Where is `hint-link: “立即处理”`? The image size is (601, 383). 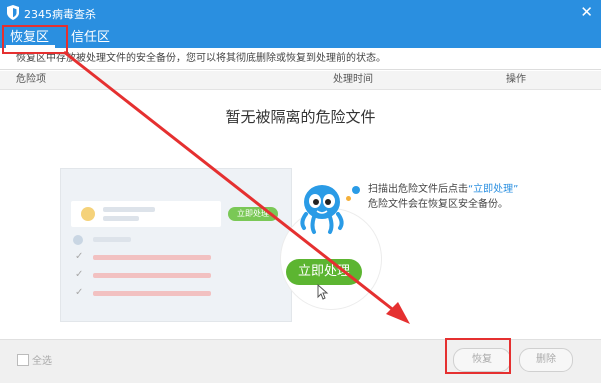
hint-link: “立即处理” is located at coordinates (493, 189).